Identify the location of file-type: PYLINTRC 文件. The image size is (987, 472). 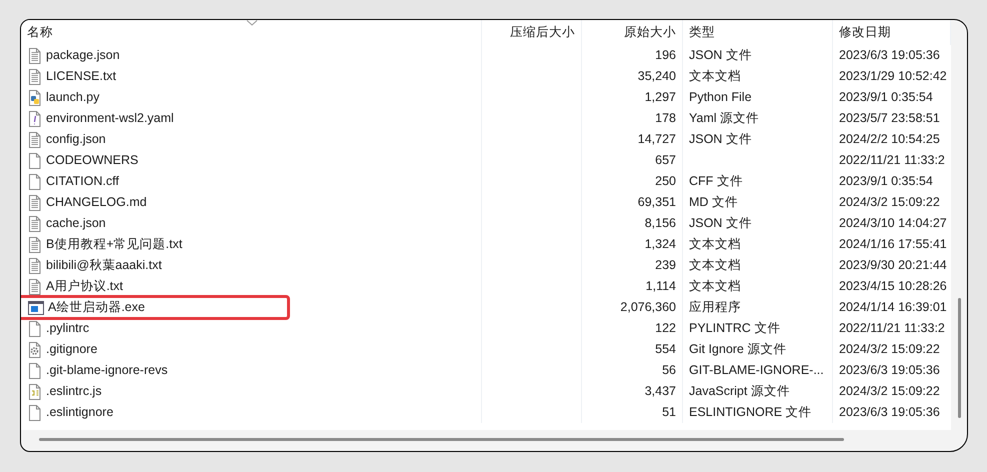
(734, 329).